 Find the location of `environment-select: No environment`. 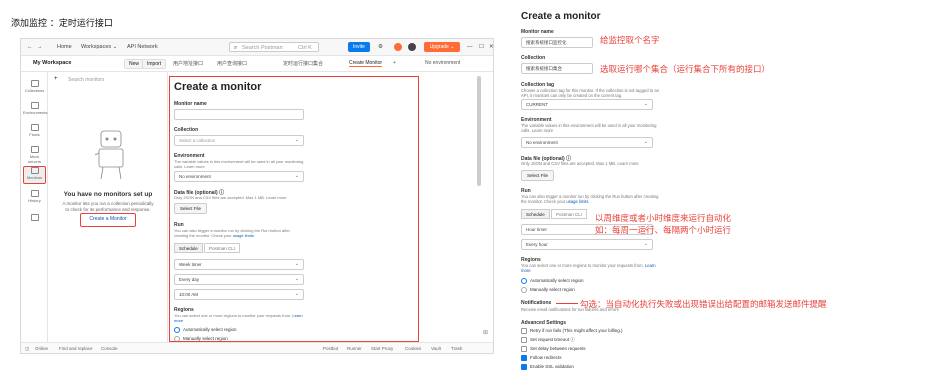

environment-select: No environment is located at coordinates (442, 63).